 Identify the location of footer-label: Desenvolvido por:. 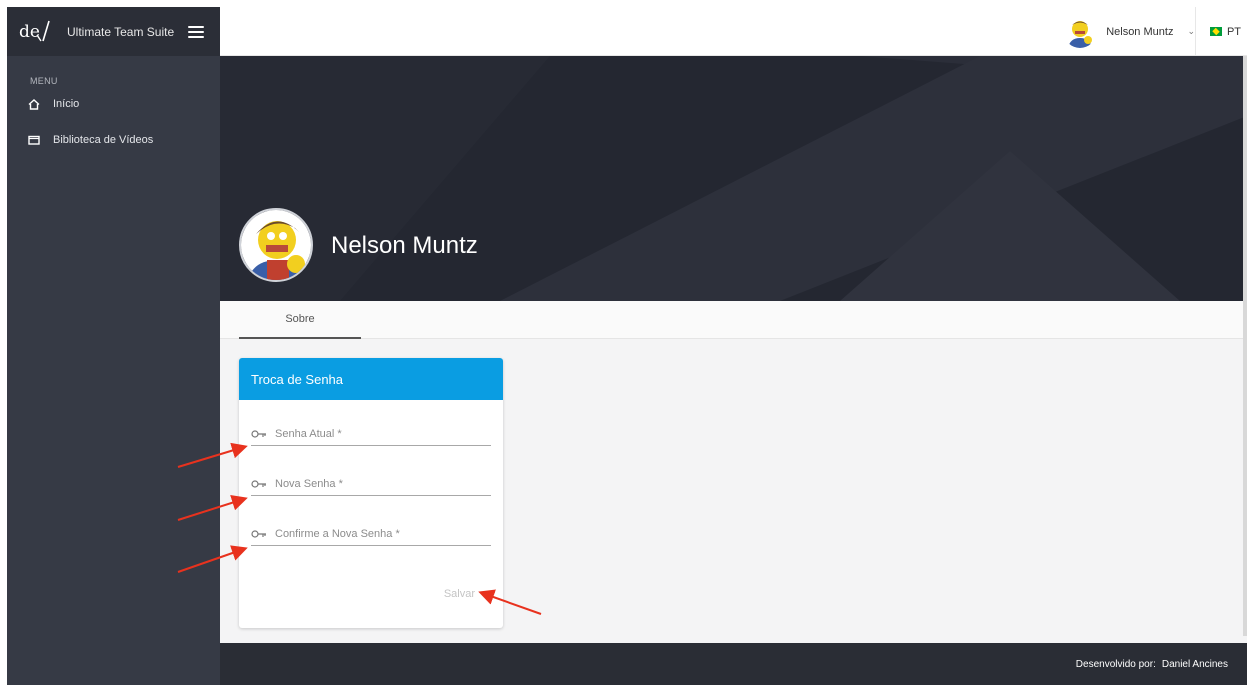
(1115, 664).